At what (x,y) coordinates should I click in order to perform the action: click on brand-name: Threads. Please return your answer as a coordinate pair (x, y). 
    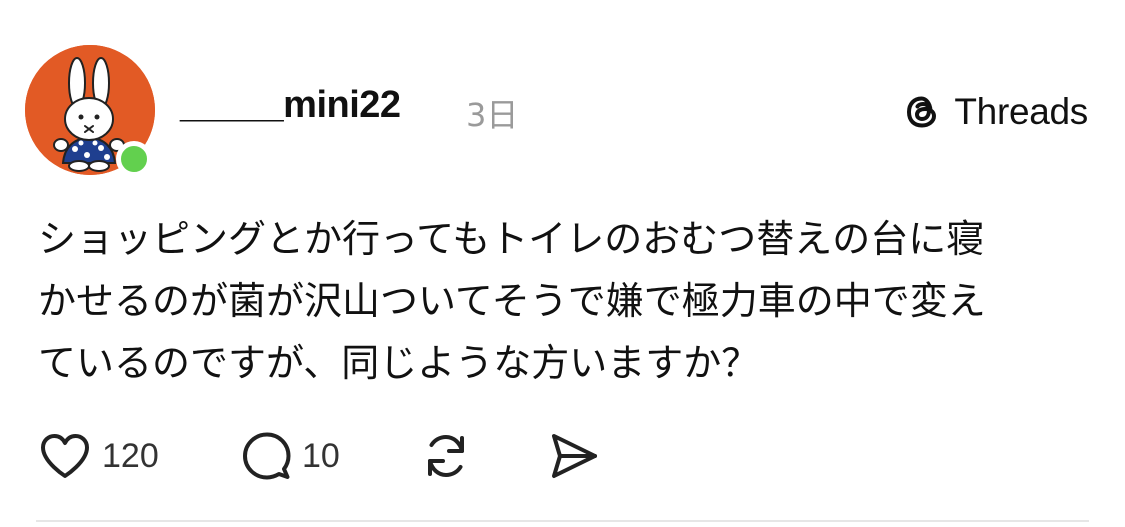
    Looking at the image, I should click on (1021, 111).